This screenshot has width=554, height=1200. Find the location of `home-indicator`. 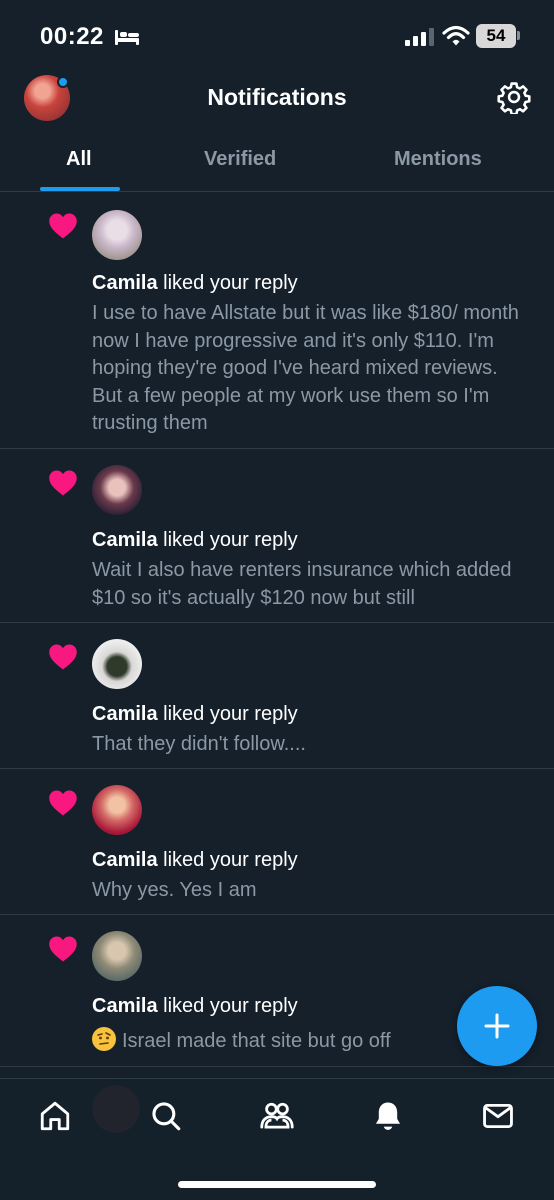

home-indicator is located at coordinates (277, 1184).